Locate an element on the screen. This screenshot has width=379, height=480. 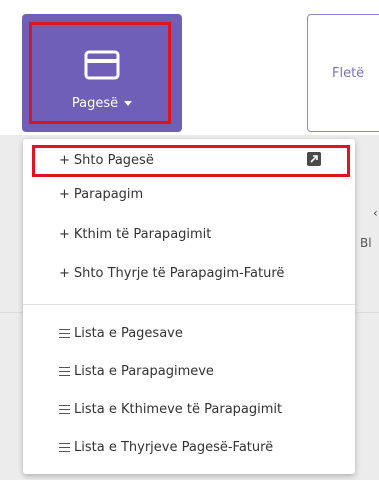
menu-item-prepayment: + Parapagim is located at coordinates (189, 195).